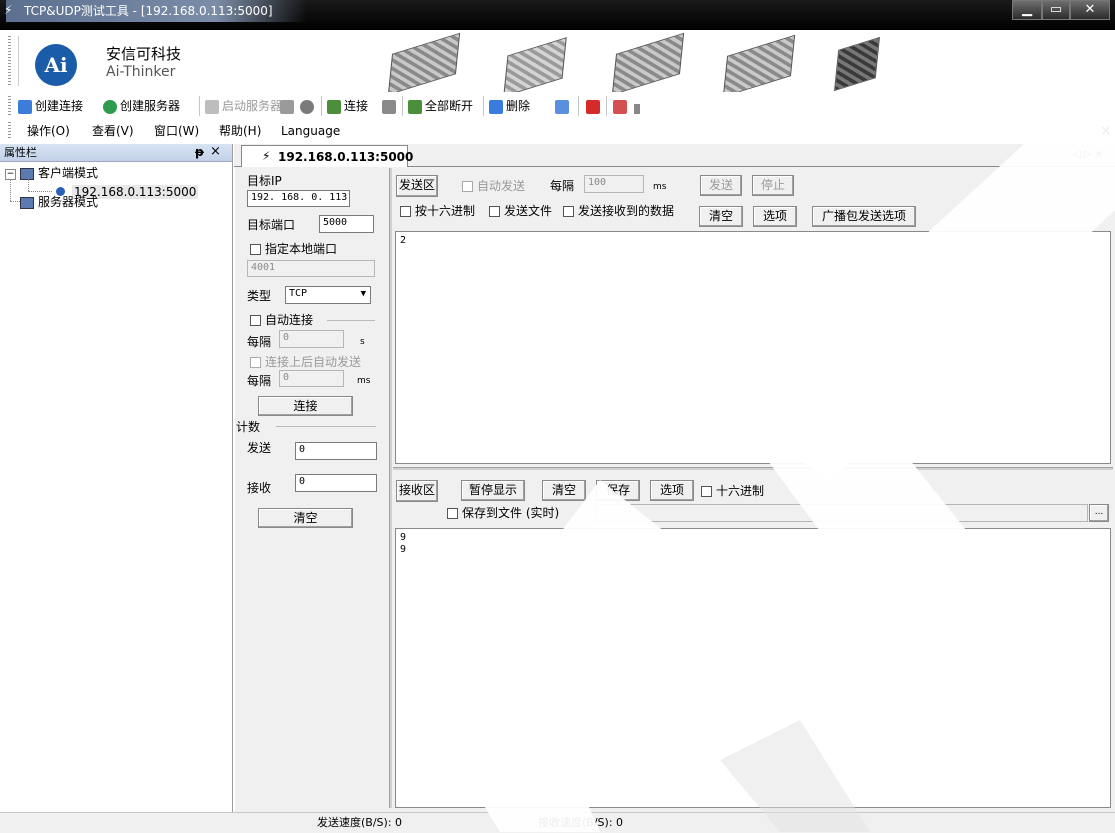  I want to click on unplug-icon, so click(389, 106).